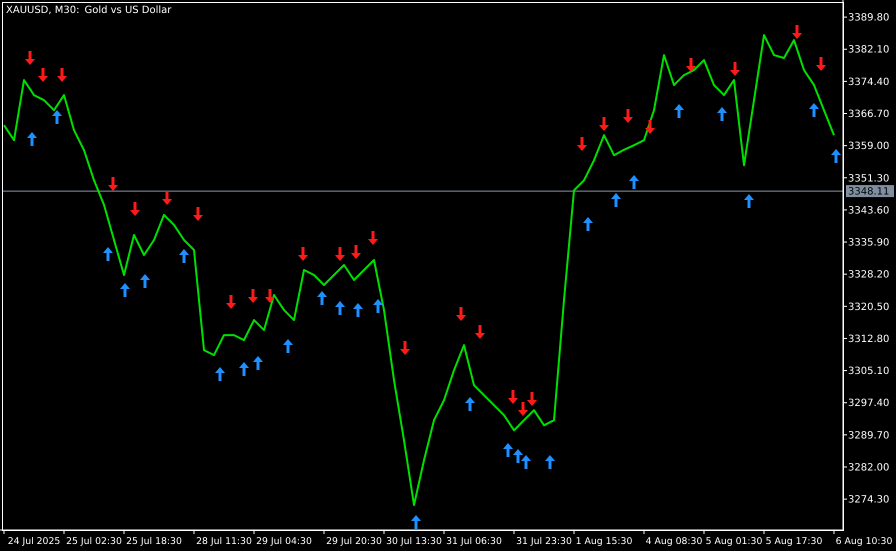 The width and height of the screenshot is (896, 551). I want to click on price-axis-label: 3359.00, so click(869, 146).